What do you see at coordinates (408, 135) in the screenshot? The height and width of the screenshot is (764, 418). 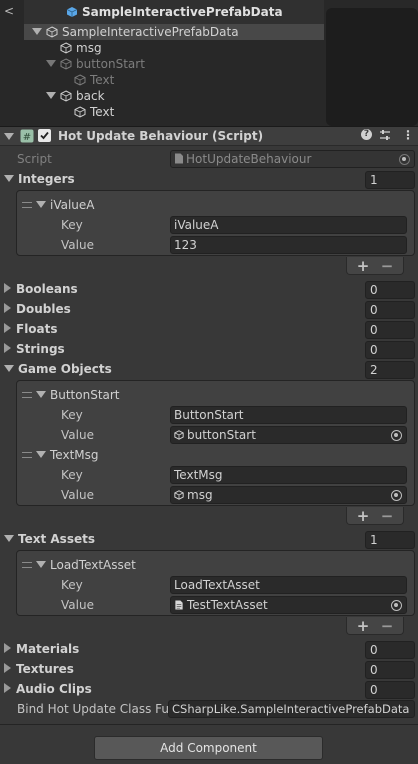 I see `more-menu-icon: ⋮` at bounding box center [408, 135].